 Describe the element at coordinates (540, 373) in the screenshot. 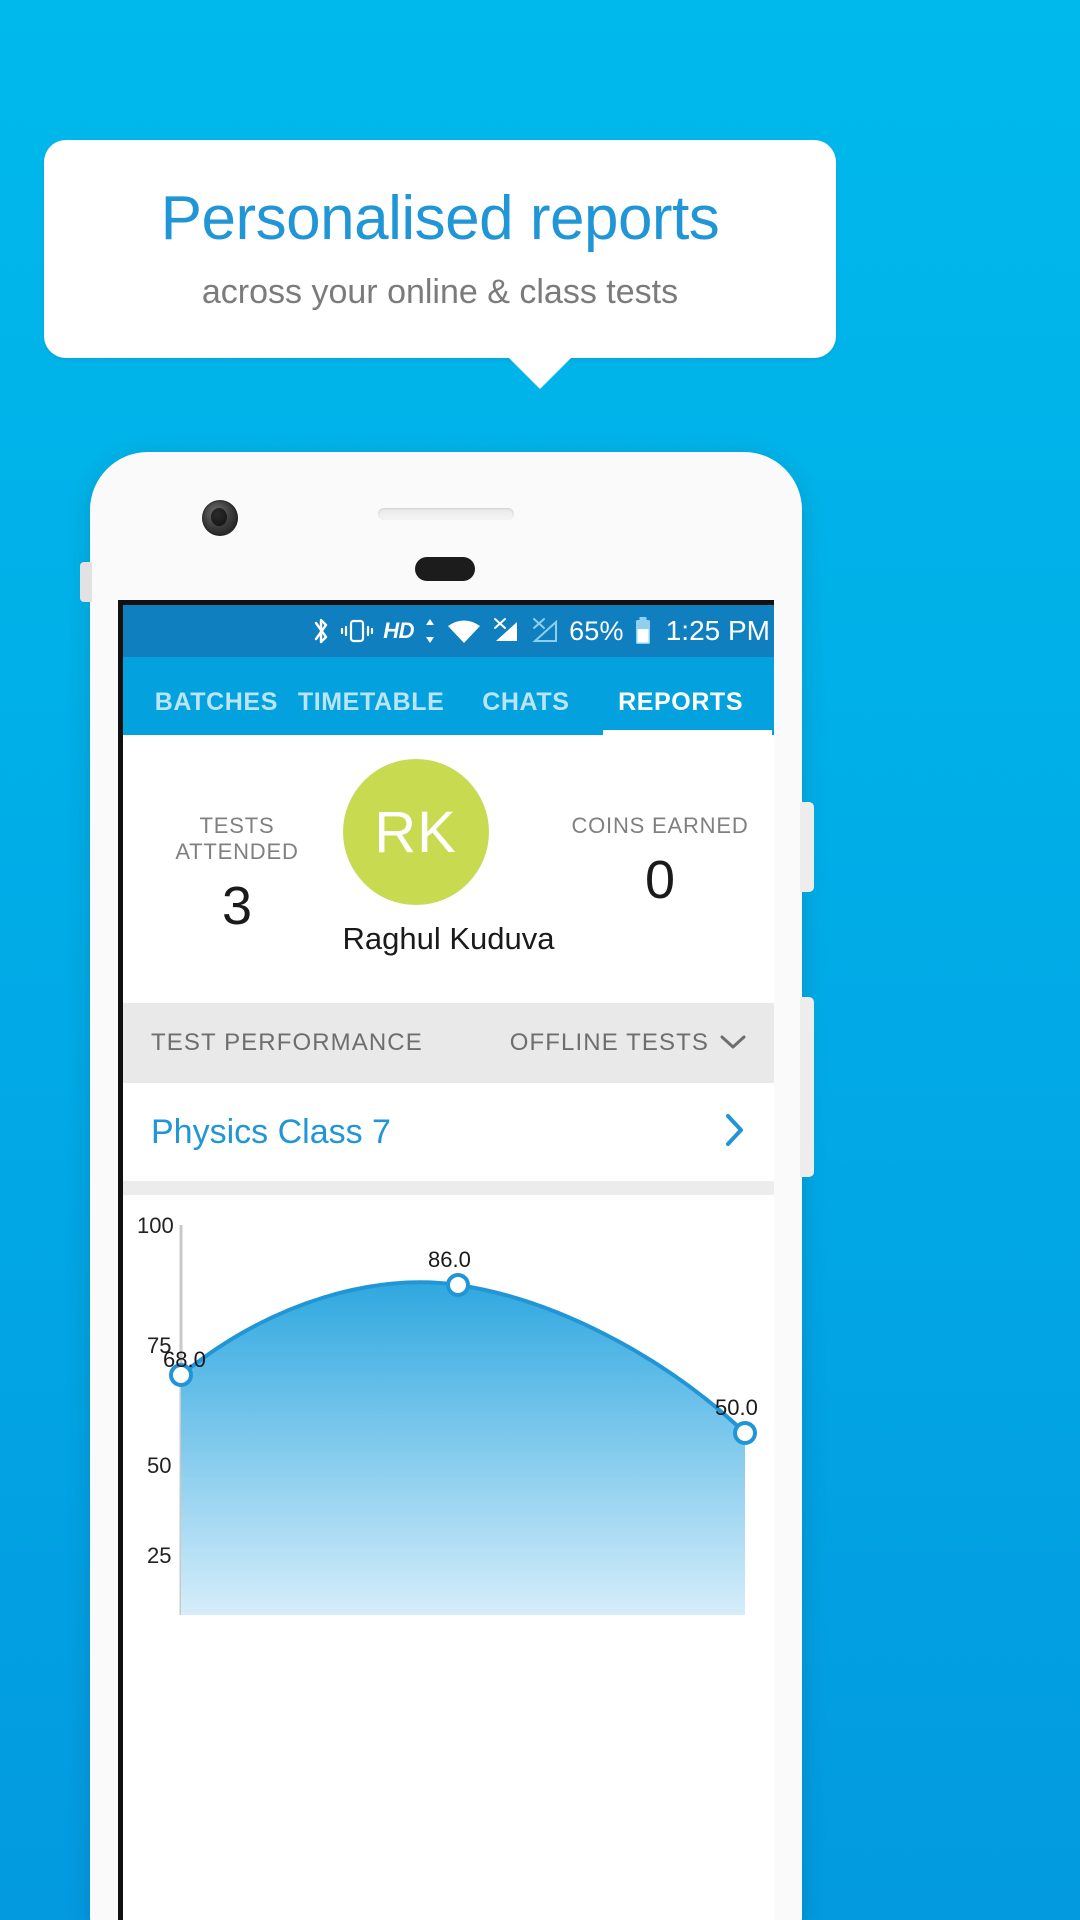

I see `callout-tail-icon` at that location.